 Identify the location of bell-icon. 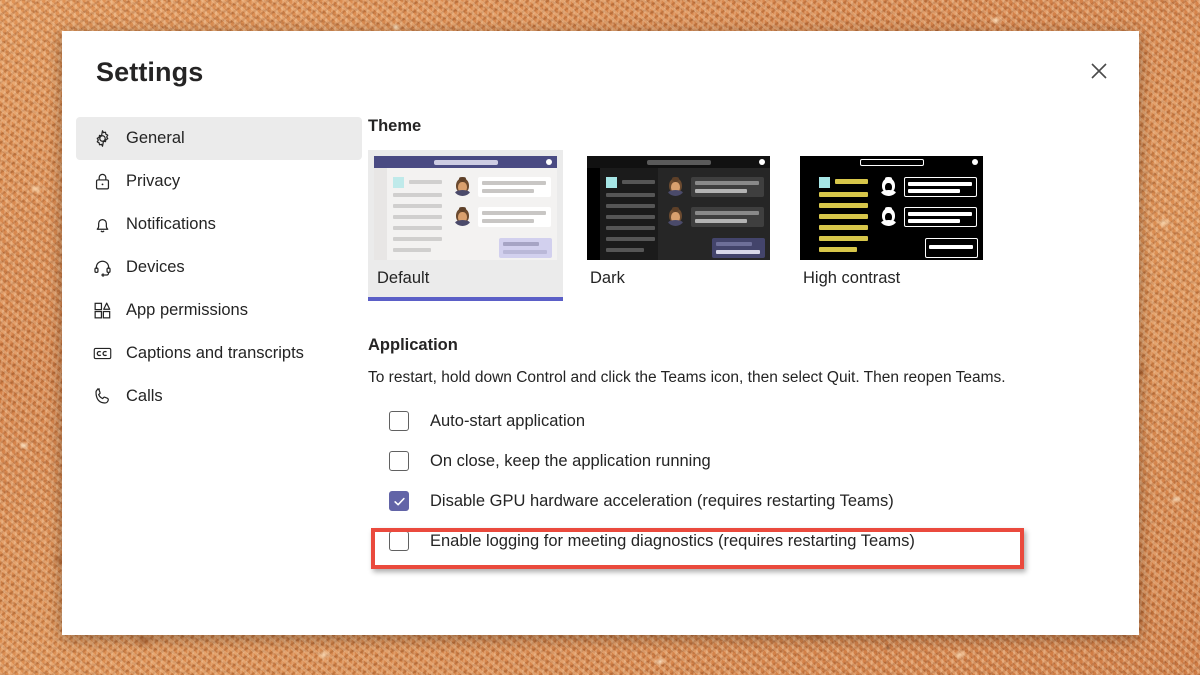
(102, 225).